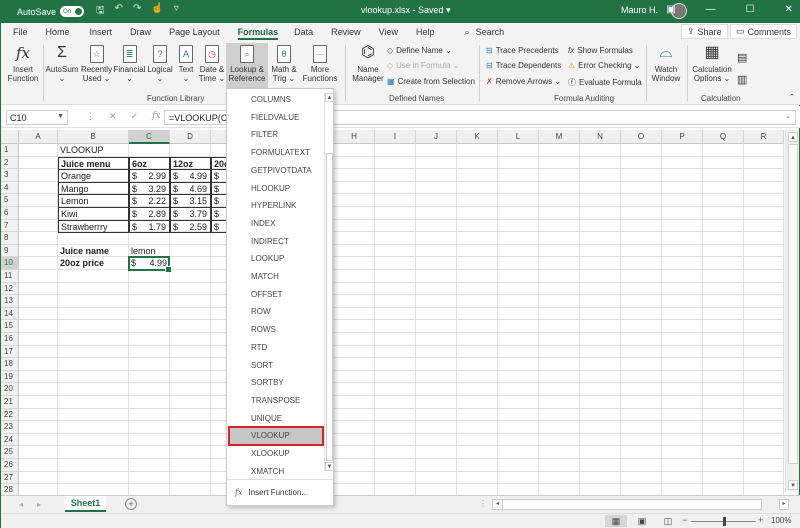 The height and width of the screenshot is (528, 800). Describe the element at coordinates (10, 465) in the screenshot. I see `row-header-26: 26` at that location.